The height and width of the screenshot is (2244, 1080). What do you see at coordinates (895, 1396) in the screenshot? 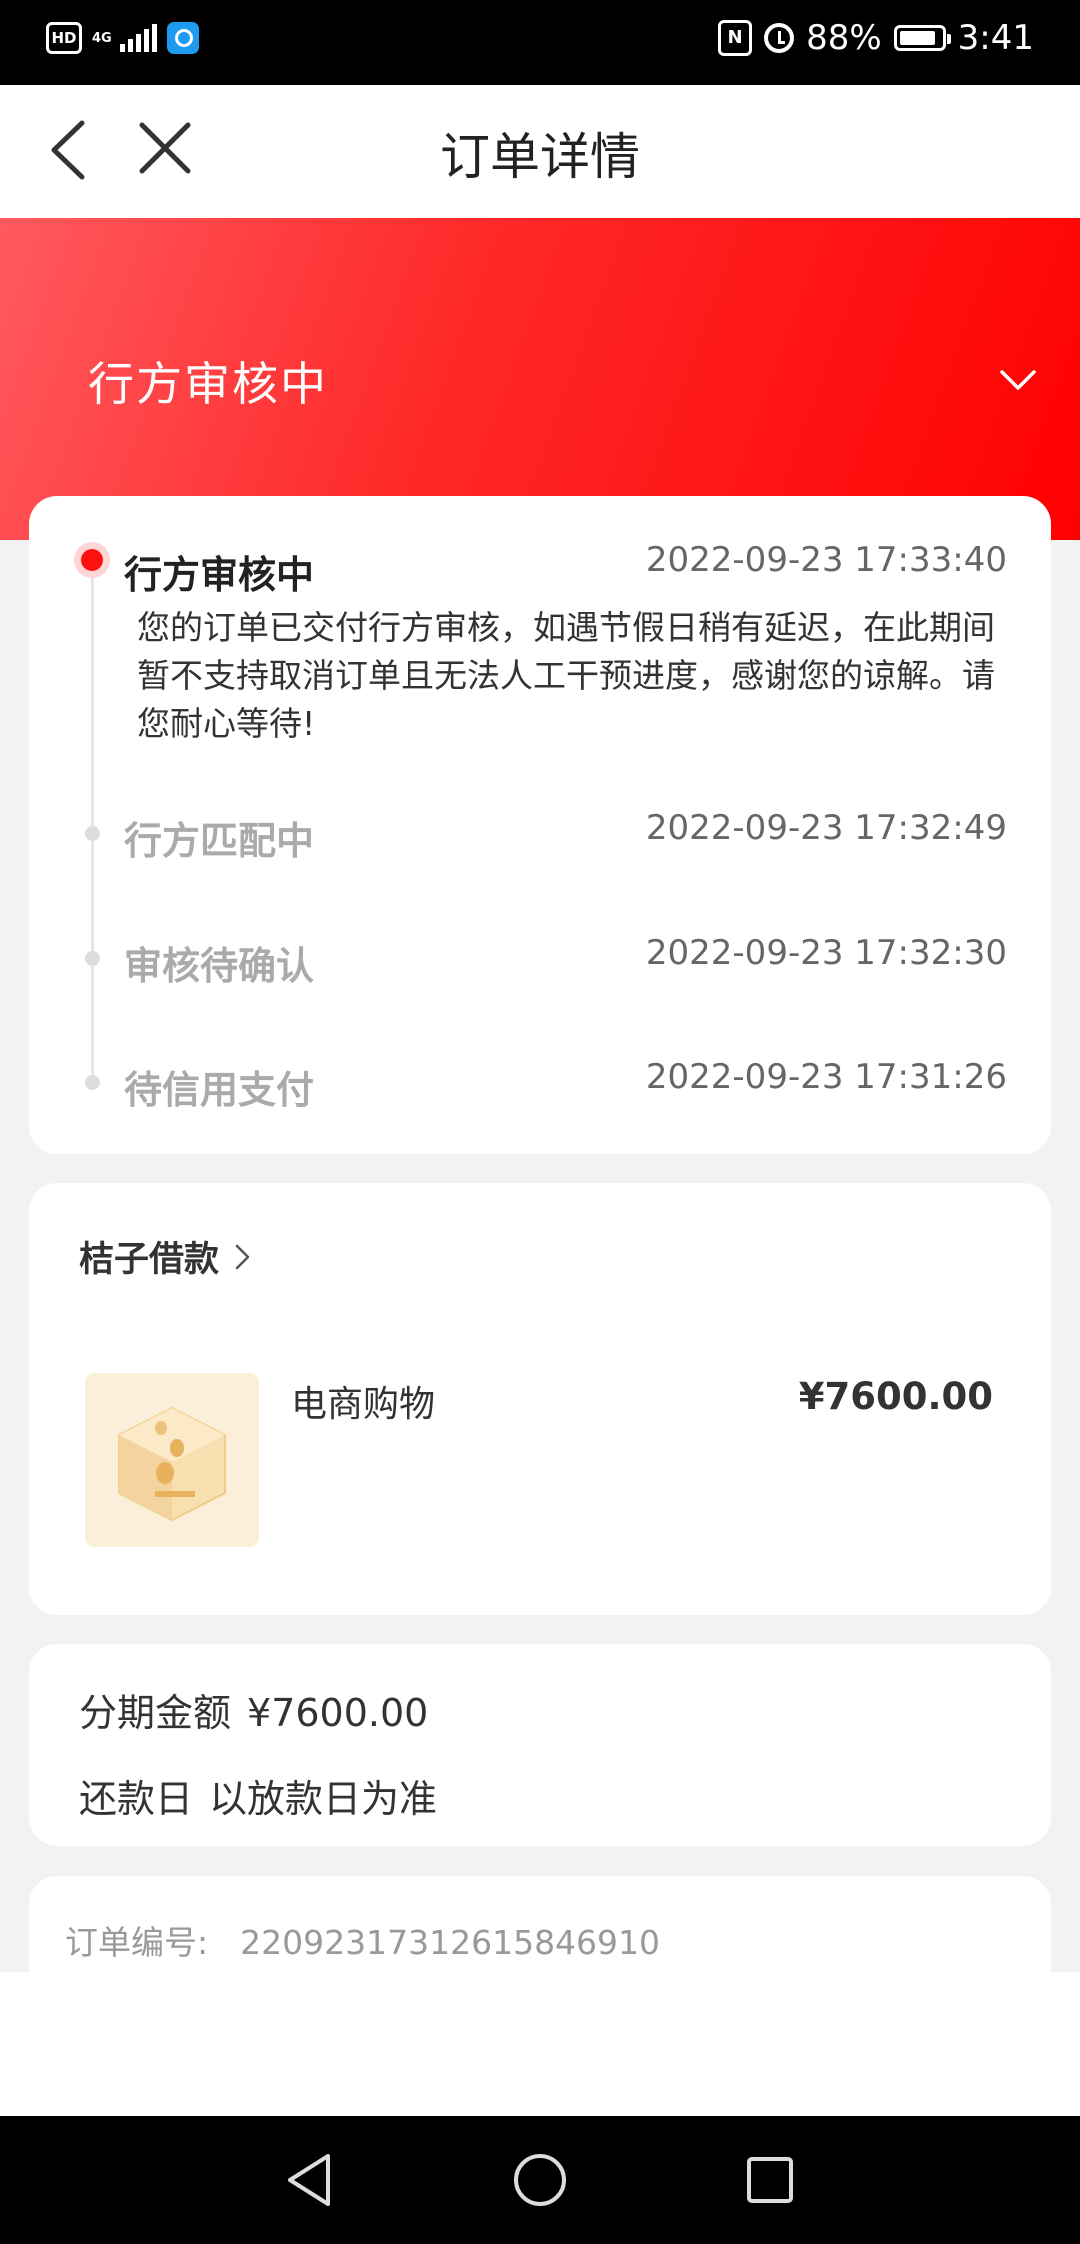
I see `product-price: ¥7600.00` at bounding box center [895, 1396].